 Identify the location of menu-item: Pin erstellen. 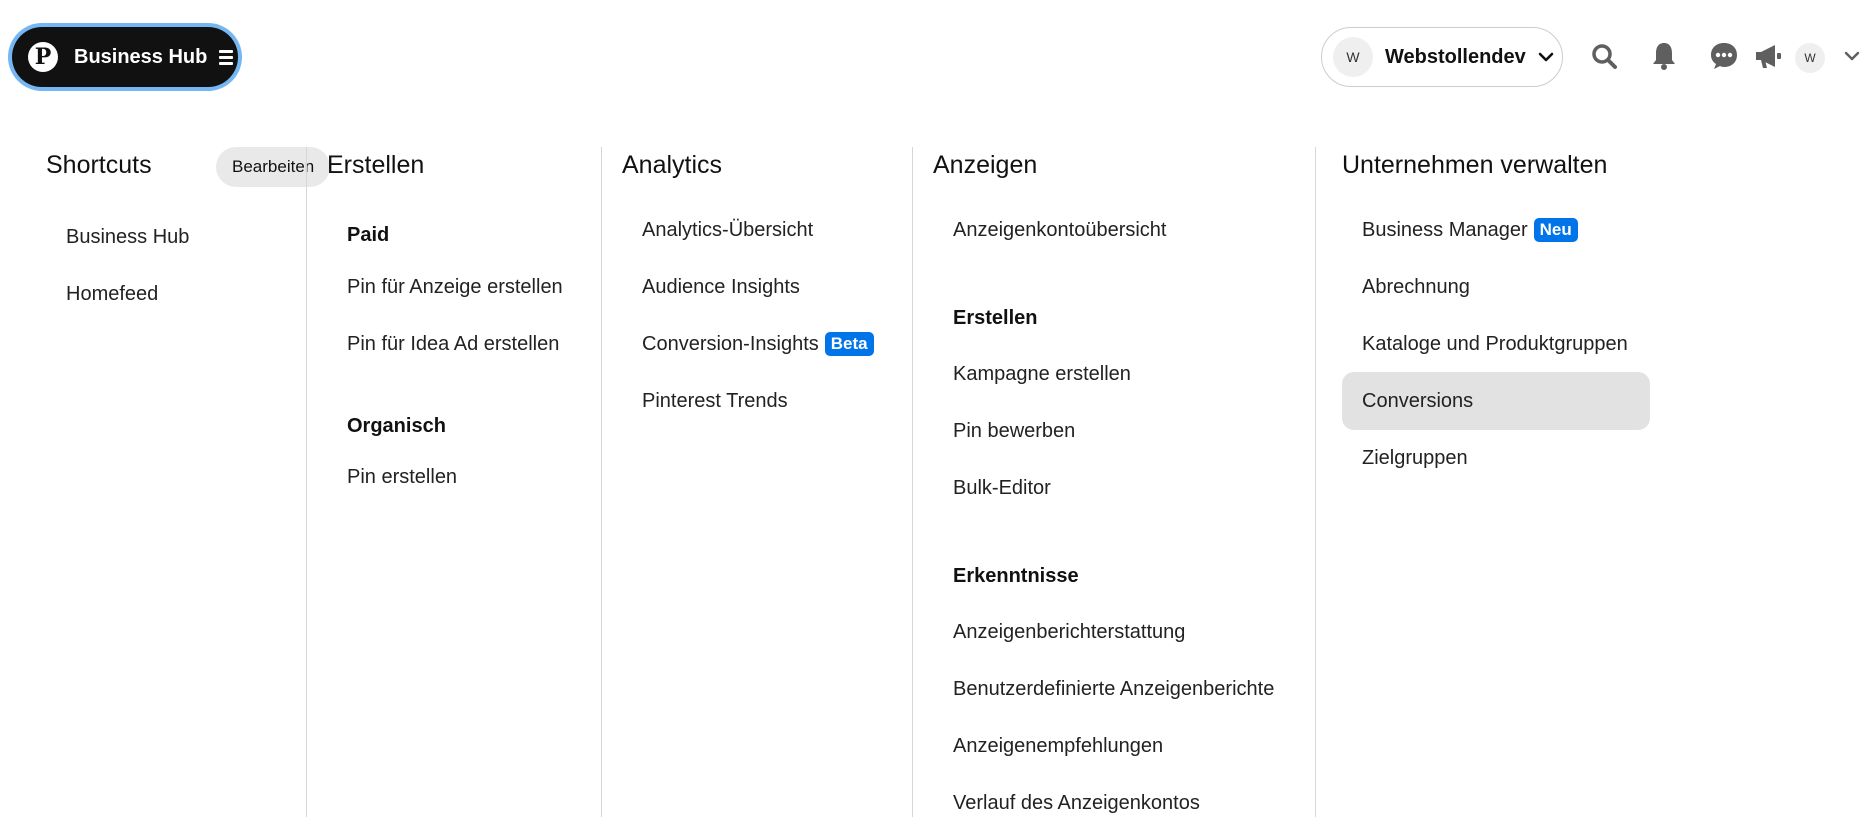
(392, 477).